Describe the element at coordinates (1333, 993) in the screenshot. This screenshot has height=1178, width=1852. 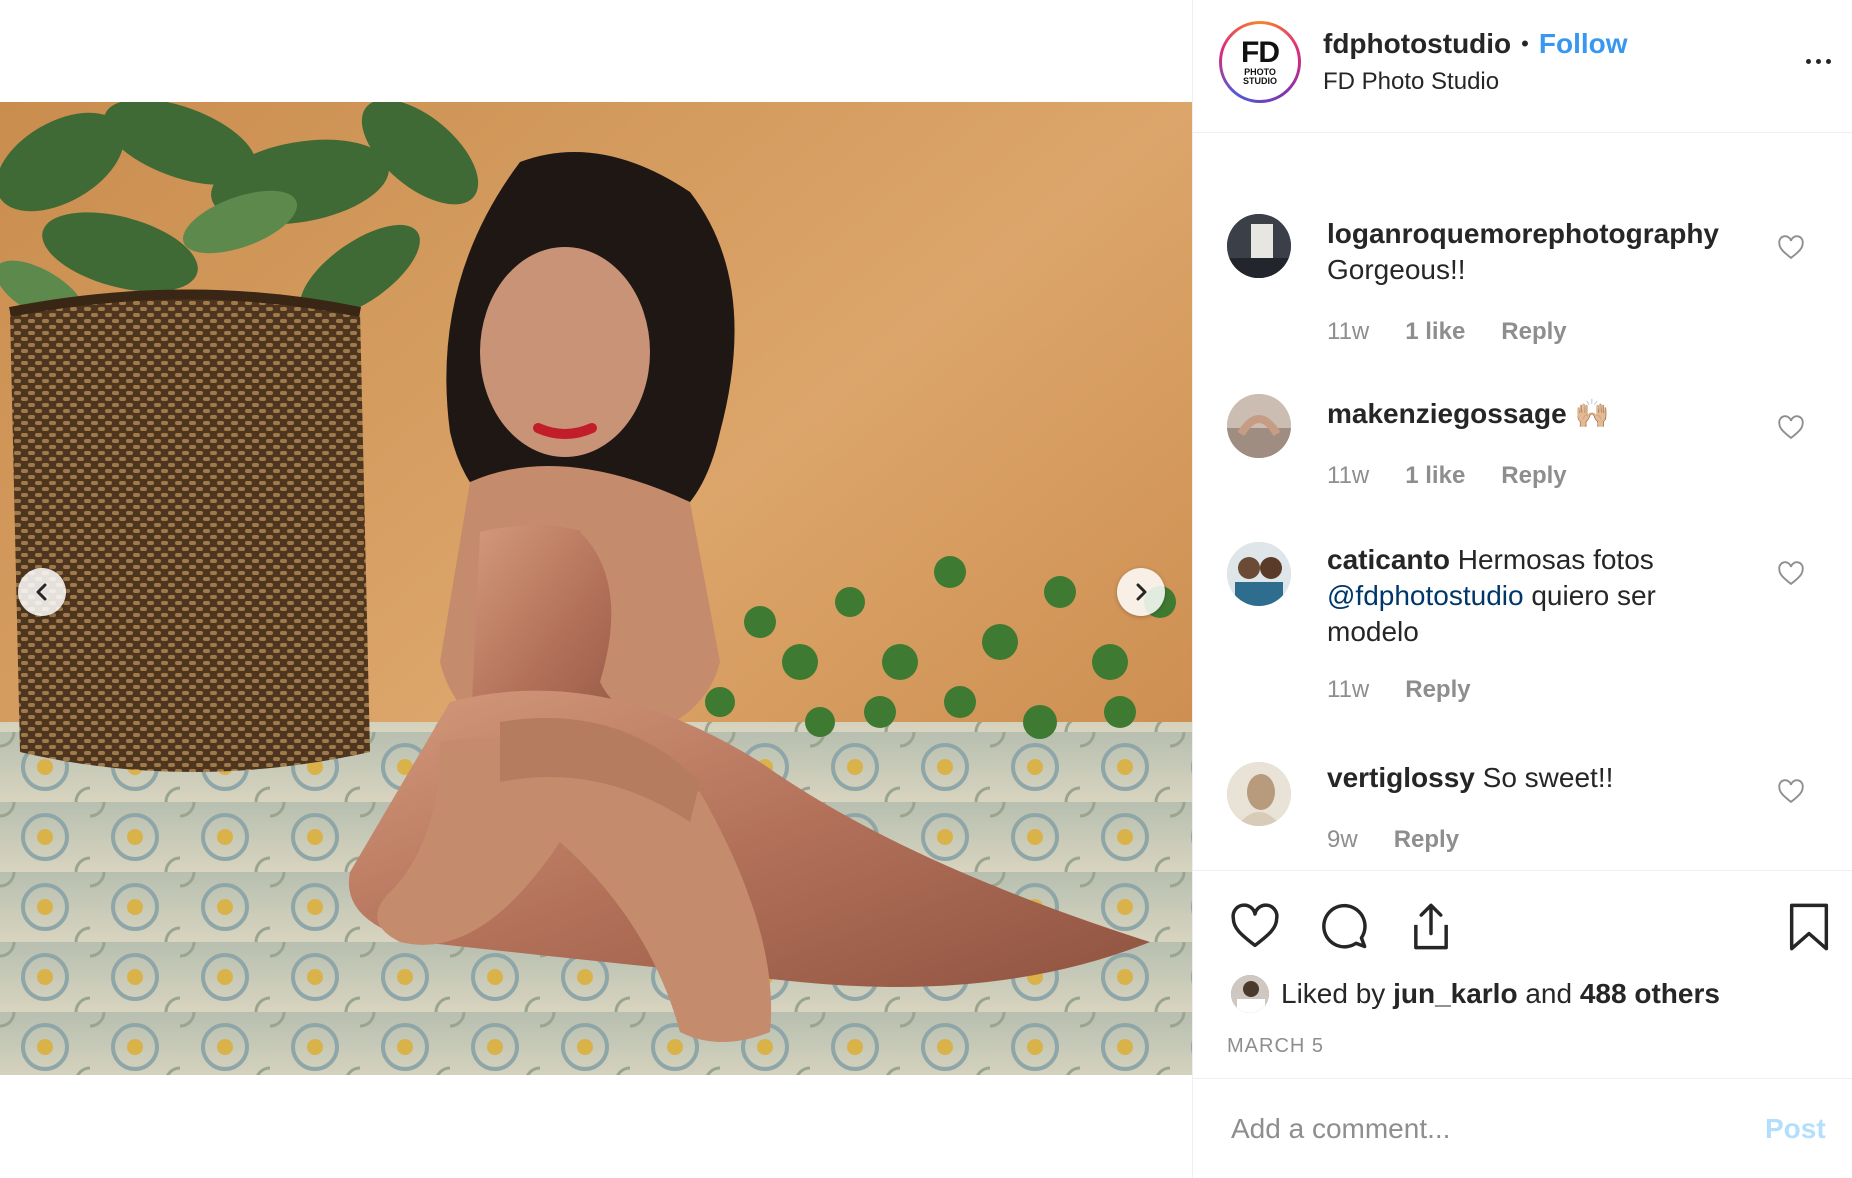
I see `likes-prefix: Liked by` at that location.